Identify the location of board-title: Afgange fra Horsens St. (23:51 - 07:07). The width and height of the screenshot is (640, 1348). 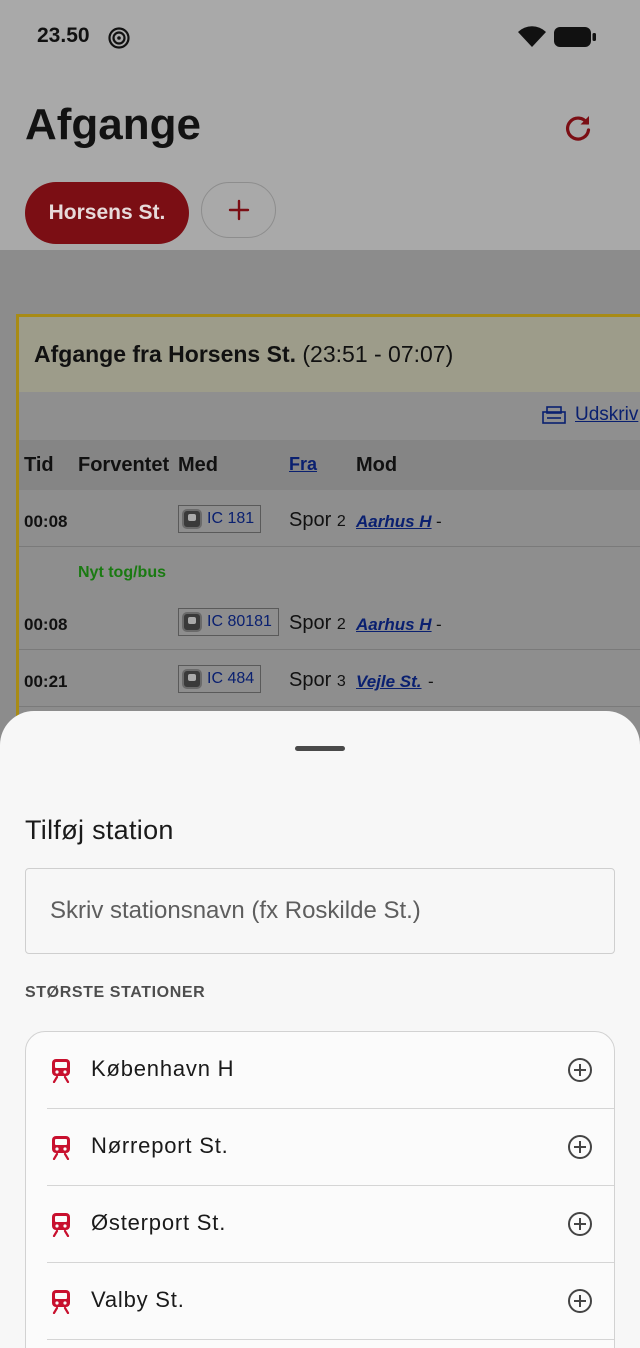
(244, 354).